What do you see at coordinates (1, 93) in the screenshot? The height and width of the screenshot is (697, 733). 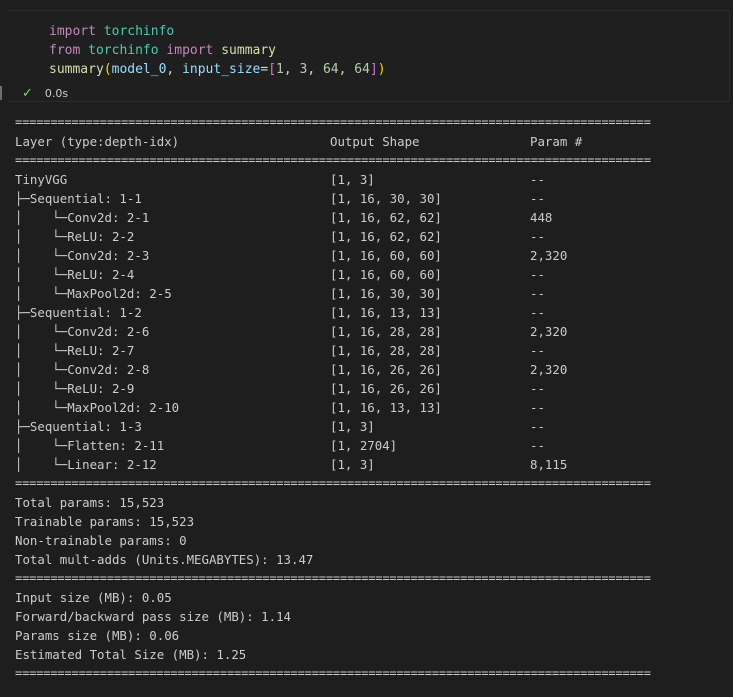 I see `cell-execution-bar` at bounding box center [1, 93].